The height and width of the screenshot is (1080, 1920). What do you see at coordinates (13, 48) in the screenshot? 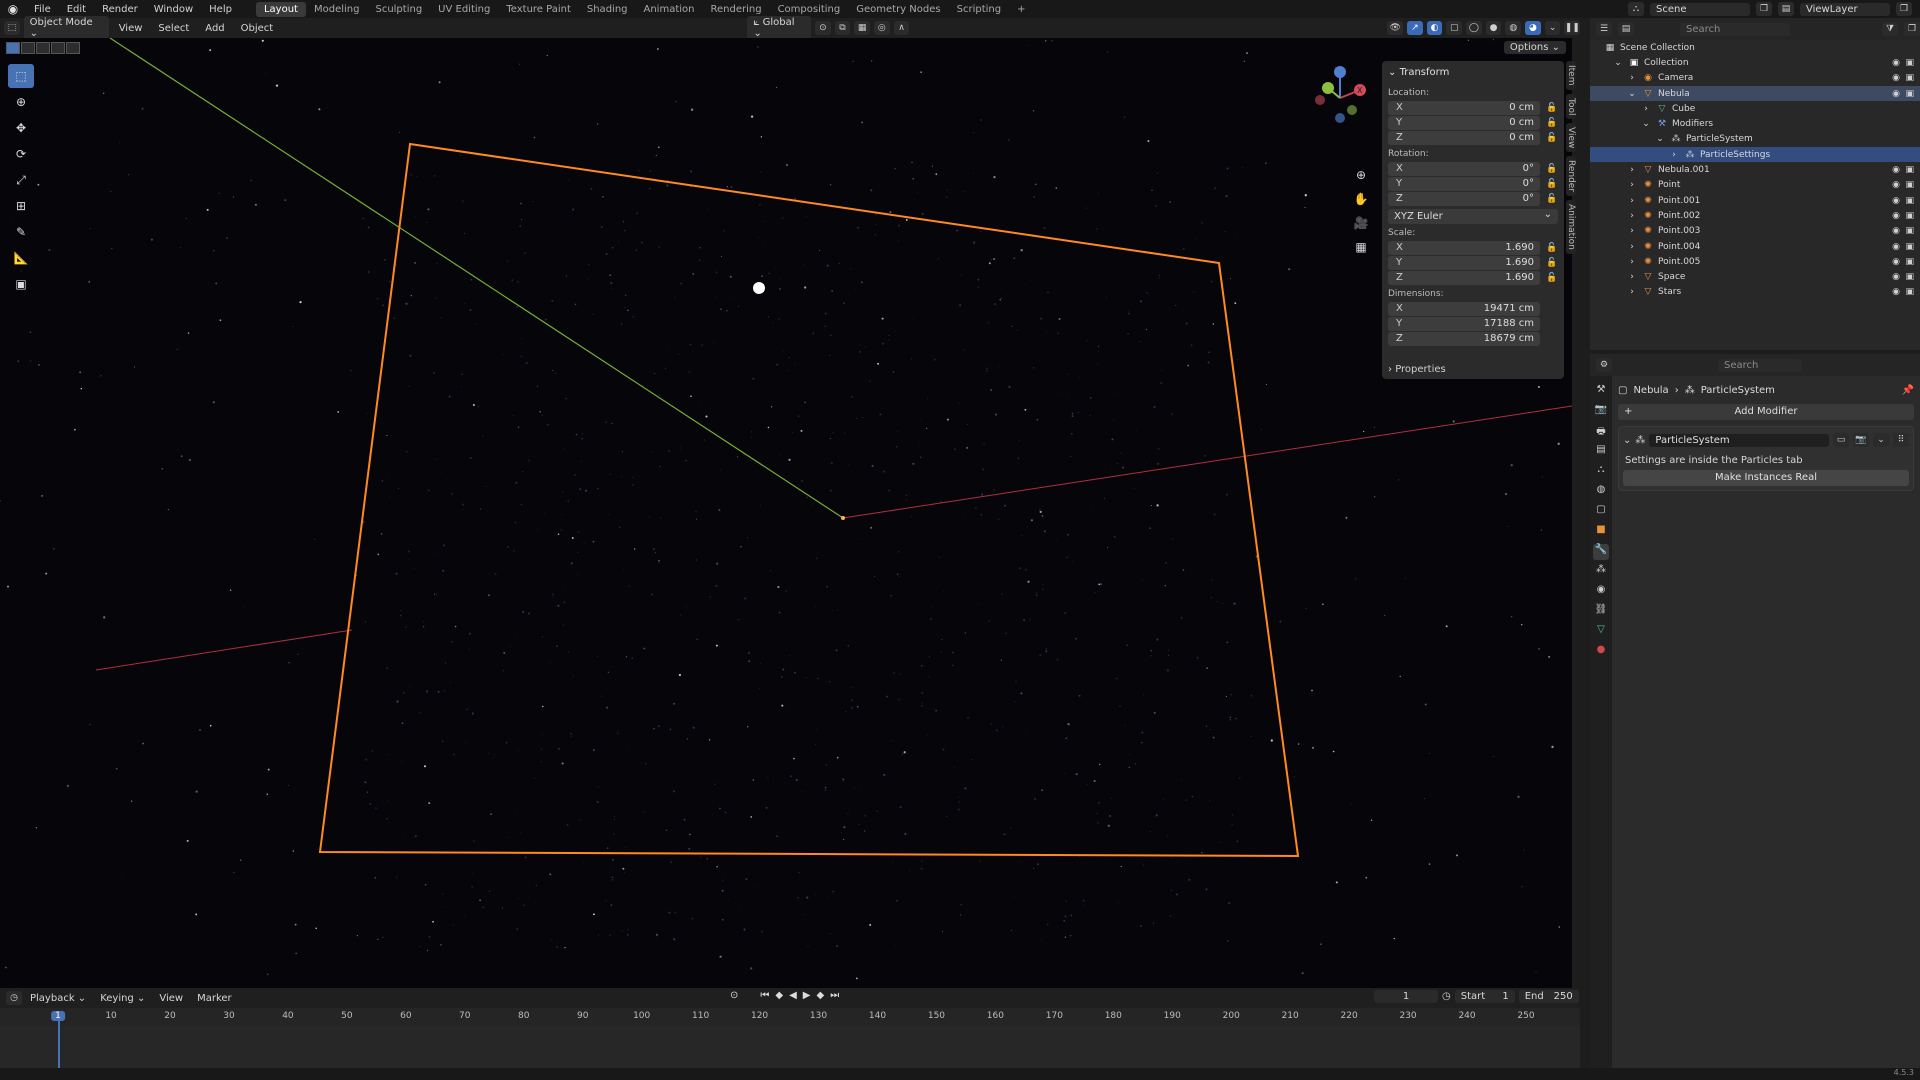
I see `select-mode-new` at bounding box center [13, 48].